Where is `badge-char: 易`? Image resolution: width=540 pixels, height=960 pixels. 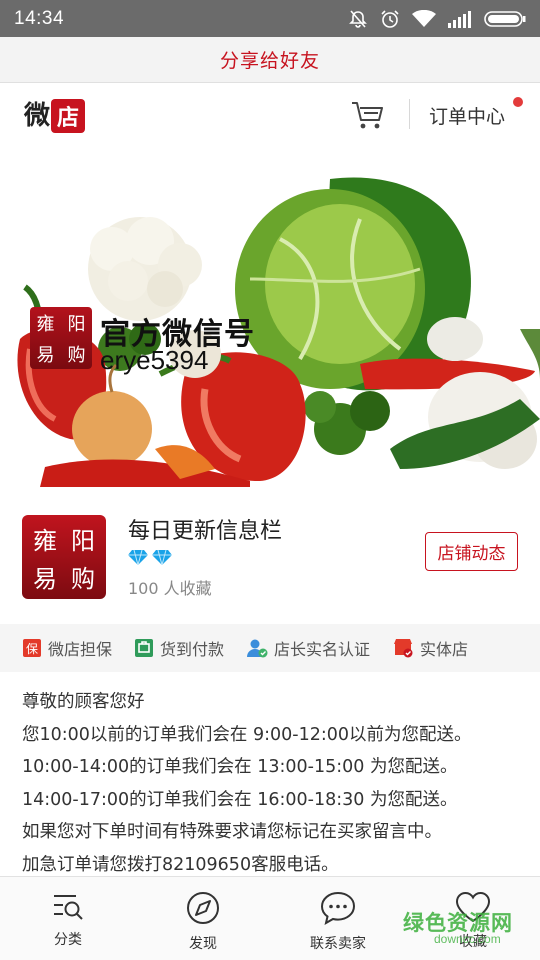 badge-char: 易 is located at coordinates (45, 355).